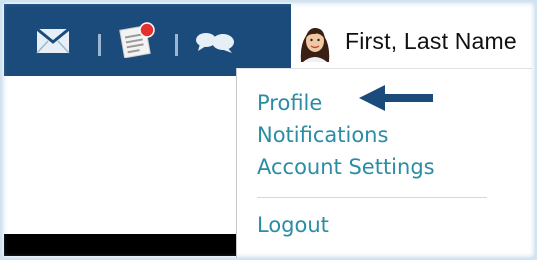 This screenshot has height=260, width=537. Describe the element at coordinates (289, 103) in the screenshot. I see `menu-item-profile: Profile` at that location.